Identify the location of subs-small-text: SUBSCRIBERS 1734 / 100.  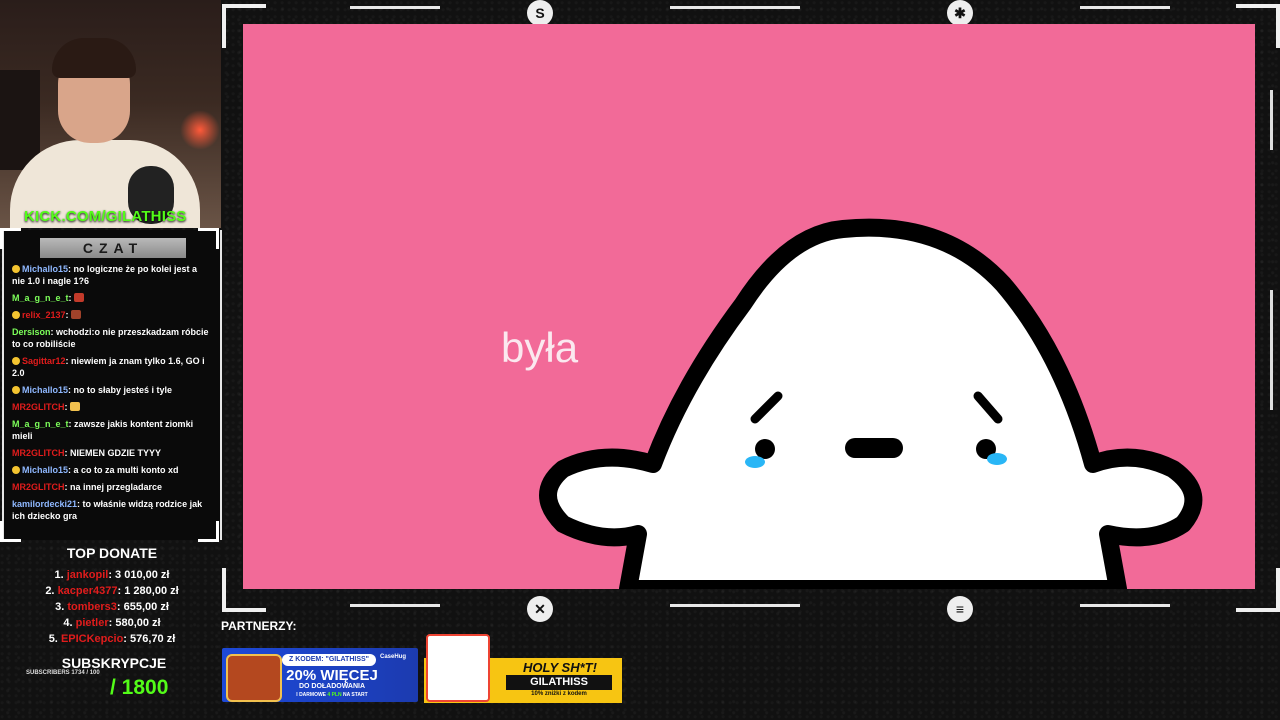
(63, 673).